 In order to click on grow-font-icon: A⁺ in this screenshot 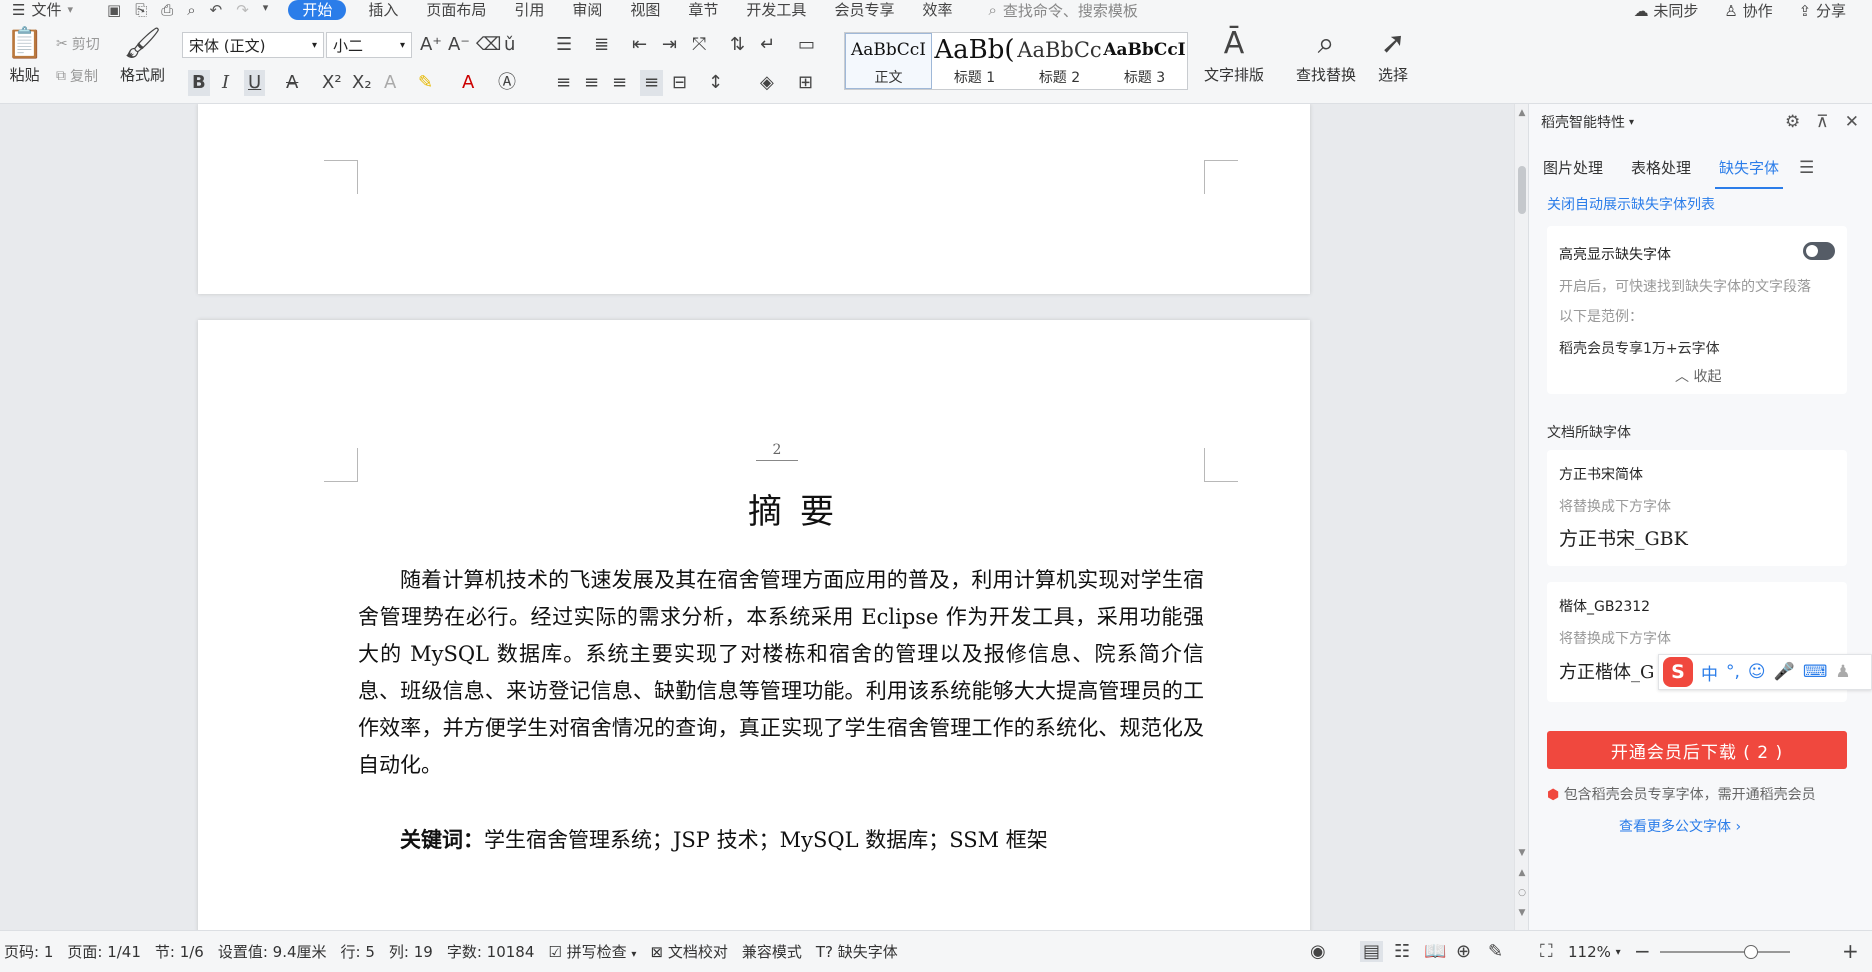, I will do `click(431, 45)`.